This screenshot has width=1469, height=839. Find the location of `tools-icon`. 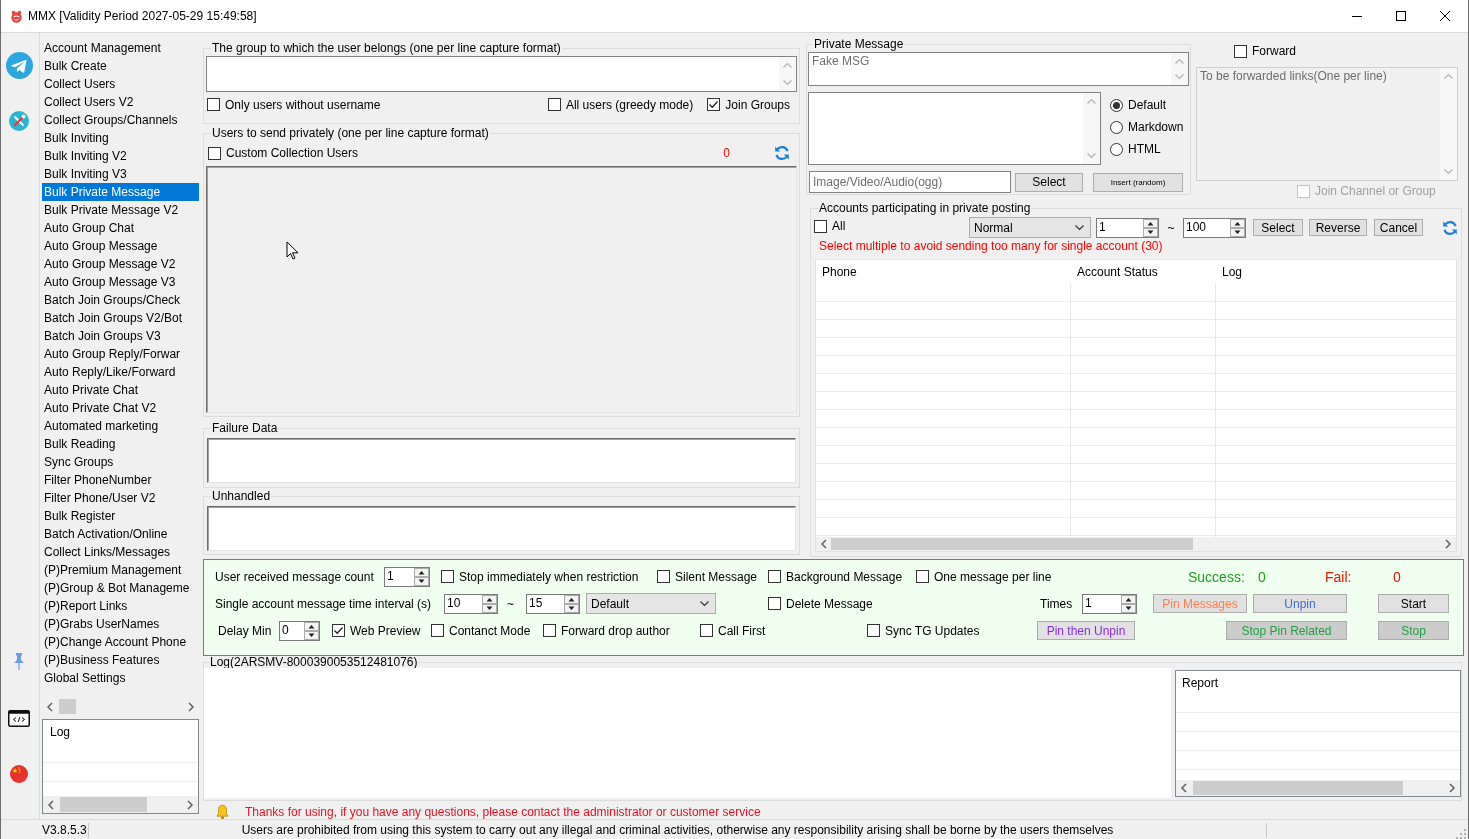

tools-icon is located at coordinates (19, 121).